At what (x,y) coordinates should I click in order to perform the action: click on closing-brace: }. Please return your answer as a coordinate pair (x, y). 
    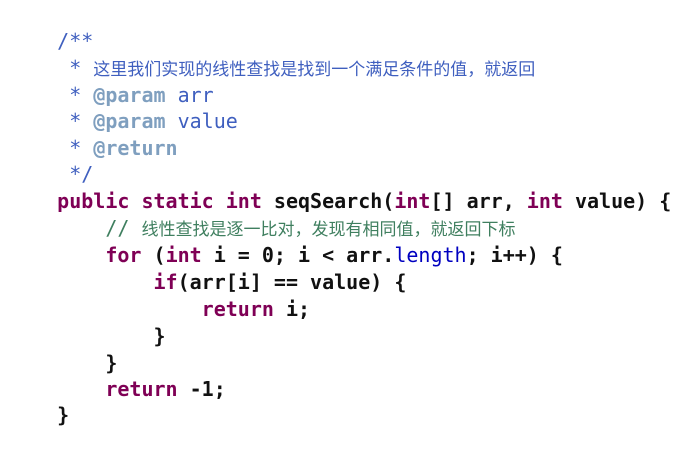
    Looking at the image, I should click on (63, 415).